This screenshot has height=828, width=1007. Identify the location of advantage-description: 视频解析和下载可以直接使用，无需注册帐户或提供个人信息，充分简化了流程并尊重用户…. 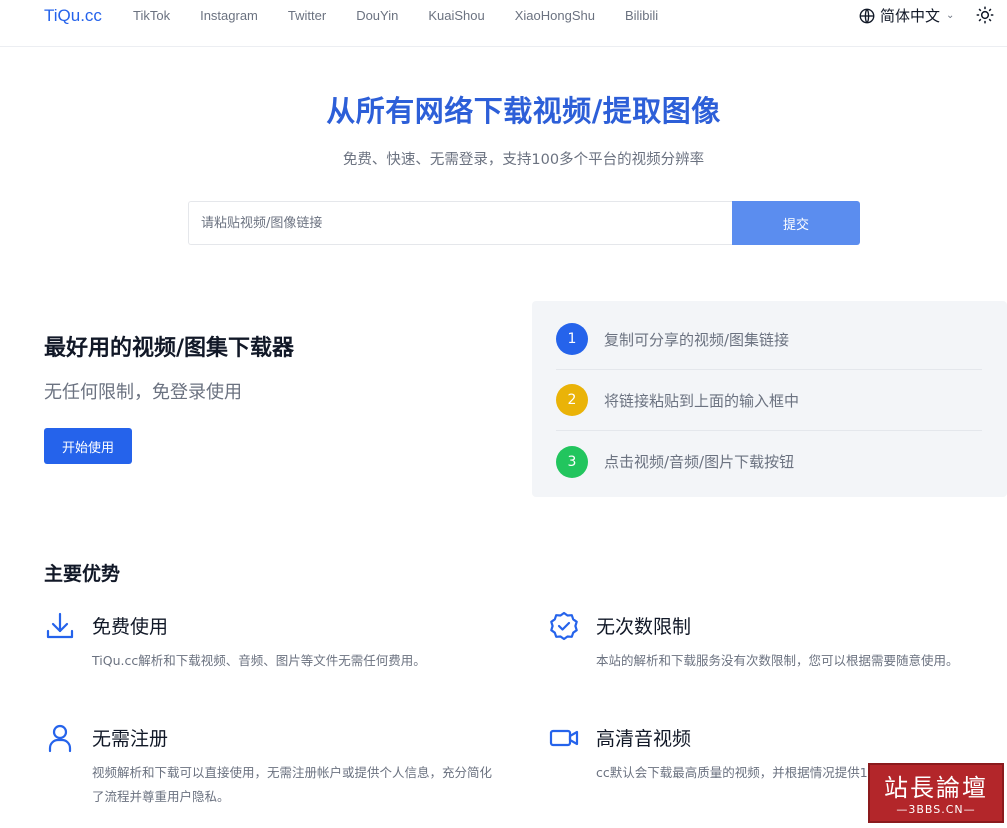
(292, 784).